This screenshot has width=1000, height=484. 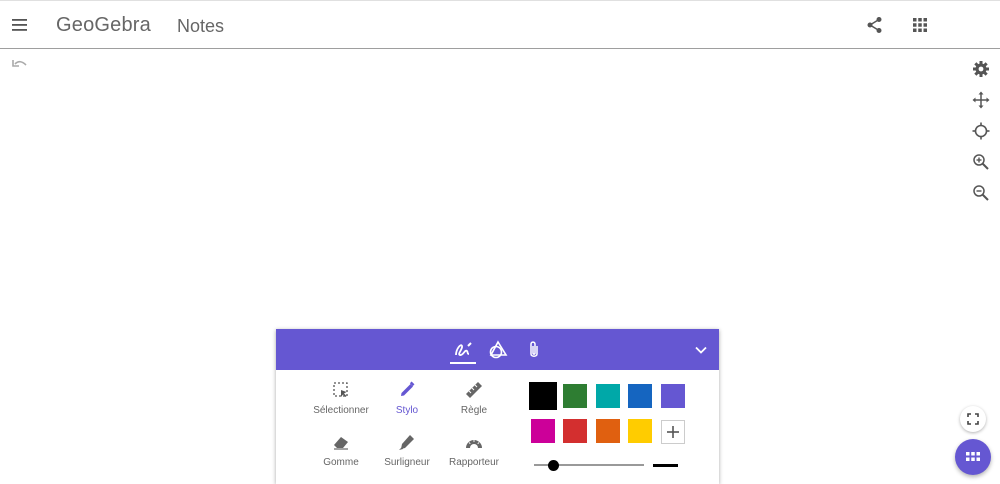 I want to click on pen-tab, so click(x=463, y=350).